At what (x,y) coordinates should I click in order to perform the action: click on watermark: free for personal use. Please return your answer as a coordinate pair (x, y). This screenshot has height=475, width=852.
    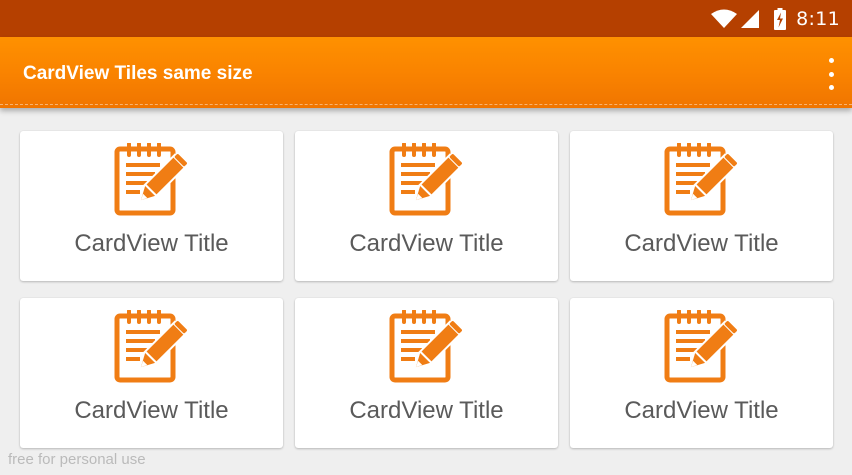
    Looking at the image, I should click on (77, 459).